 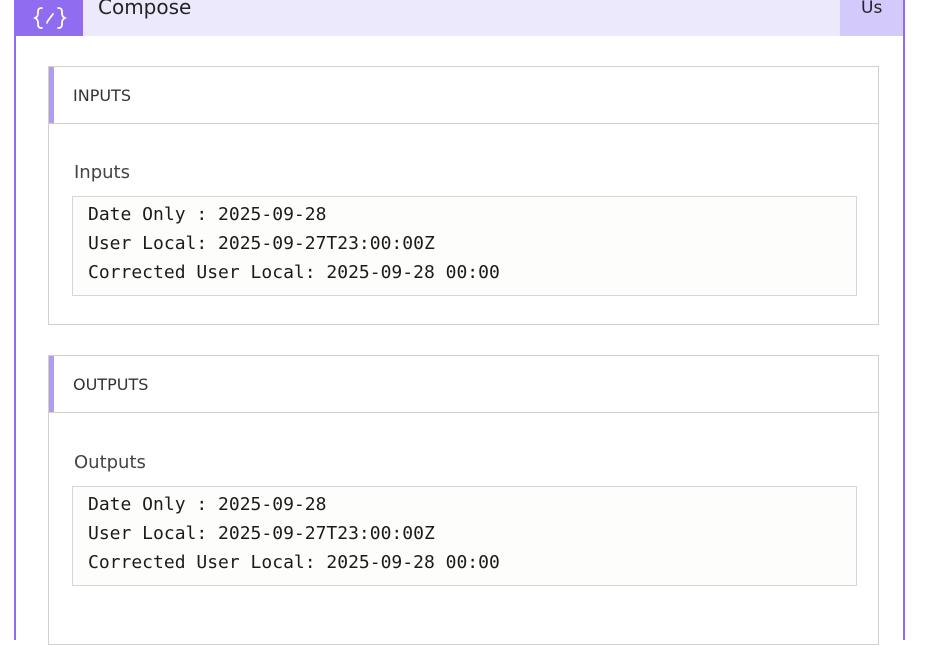 I want to click on inputs-field-label: Inputs, so click(x=102, y=172).